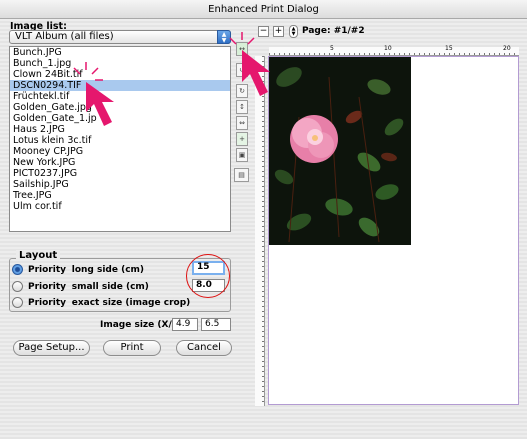  Describe the element at coordinates (241, 175) in the screenshot. I see `grid-icon: ▤` at that location.